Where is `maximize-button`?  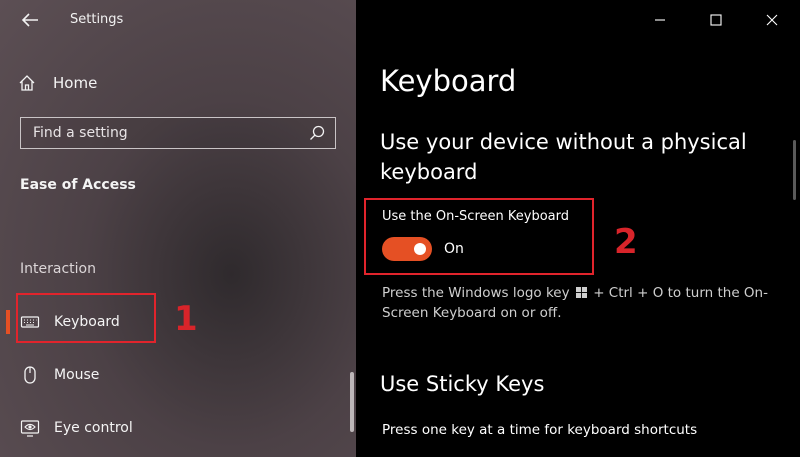
maximize-button is located at coordinates (716, 20).